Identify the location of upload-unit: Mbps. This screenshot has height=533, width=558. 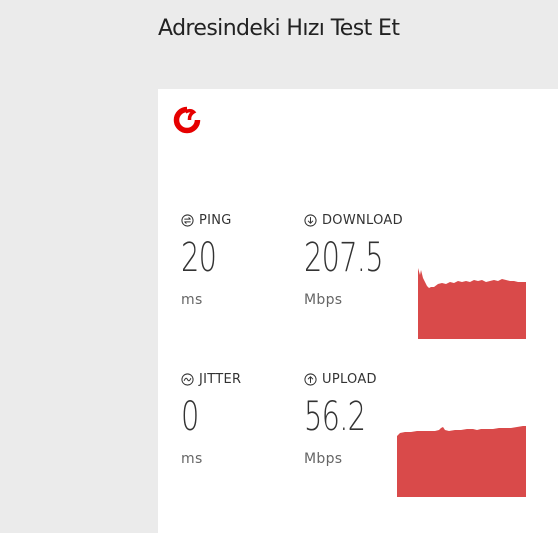
(323, 459).